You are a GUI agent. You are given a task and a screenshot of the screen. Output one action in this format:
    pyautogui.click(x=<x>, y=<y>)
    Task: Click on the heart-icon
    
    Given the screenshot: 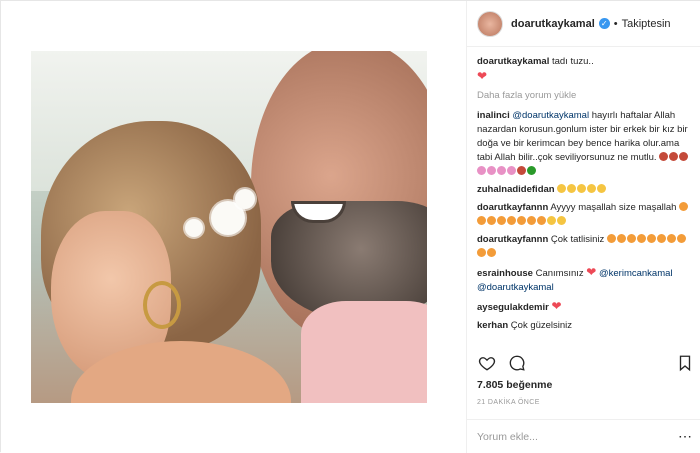 What is the action you would take?
    pyautogui.click(x=487, y=363)
    